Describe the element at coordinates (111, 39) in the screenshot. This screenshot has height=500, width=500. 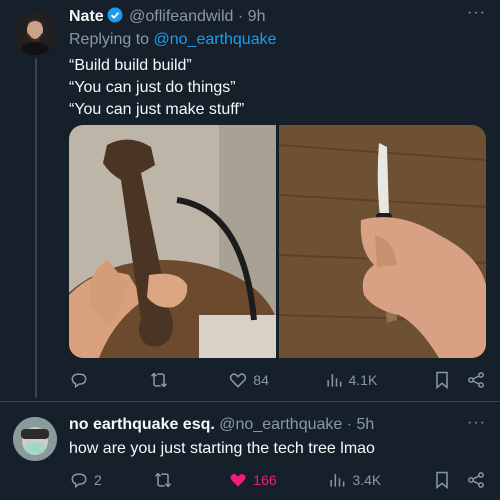
I see `replying-prefix: Replying to` at that location.